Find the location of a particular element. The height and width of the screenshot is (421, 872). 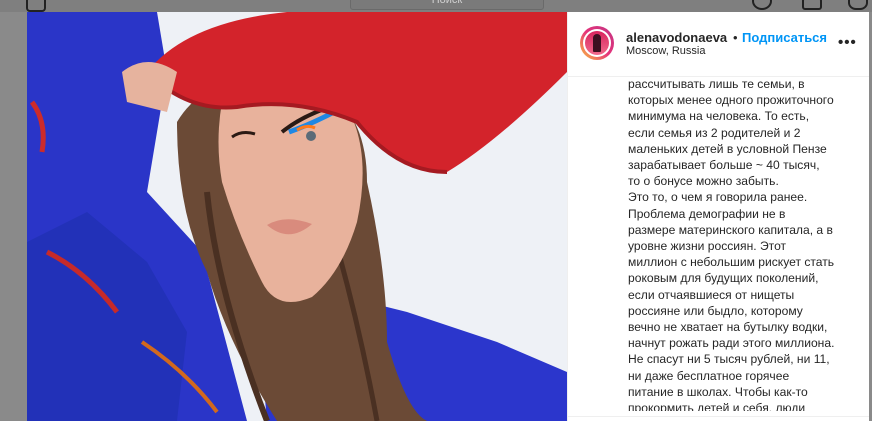

avatar is located at coordinates (597, 43).